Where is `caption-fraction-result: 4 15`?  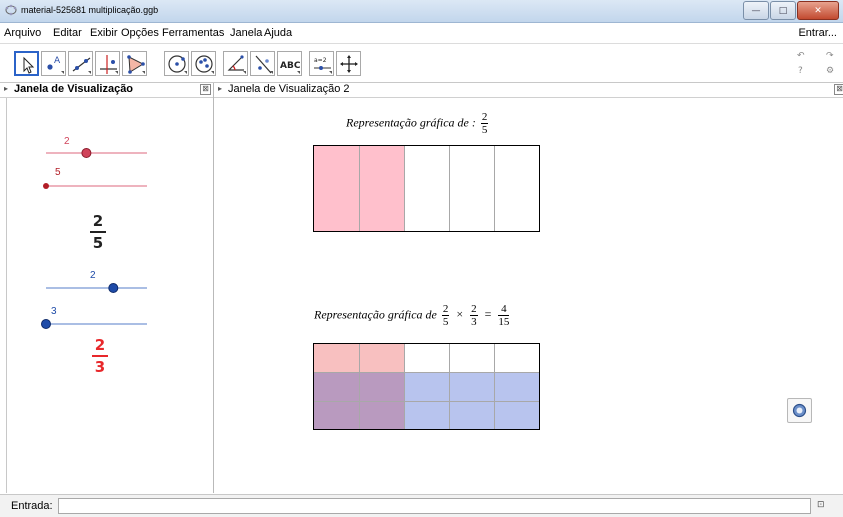
caption-fraction-result: 4 15 is located at coordinates (504, 315).